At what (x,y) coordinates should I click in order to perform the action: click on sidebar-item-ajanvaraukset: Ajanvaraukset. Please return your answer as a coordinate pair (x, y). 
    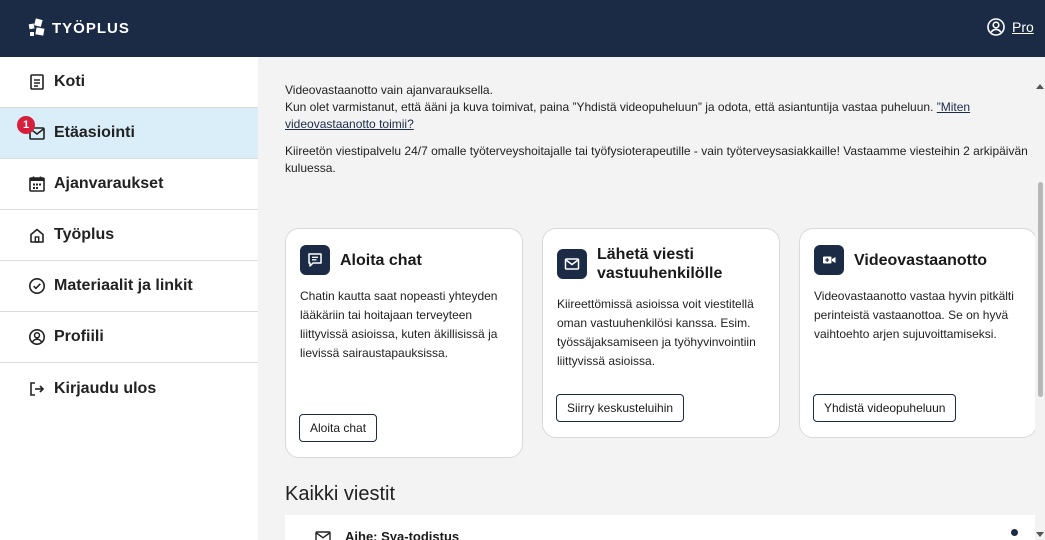
    Looking at the image, I should click on (129, 184).